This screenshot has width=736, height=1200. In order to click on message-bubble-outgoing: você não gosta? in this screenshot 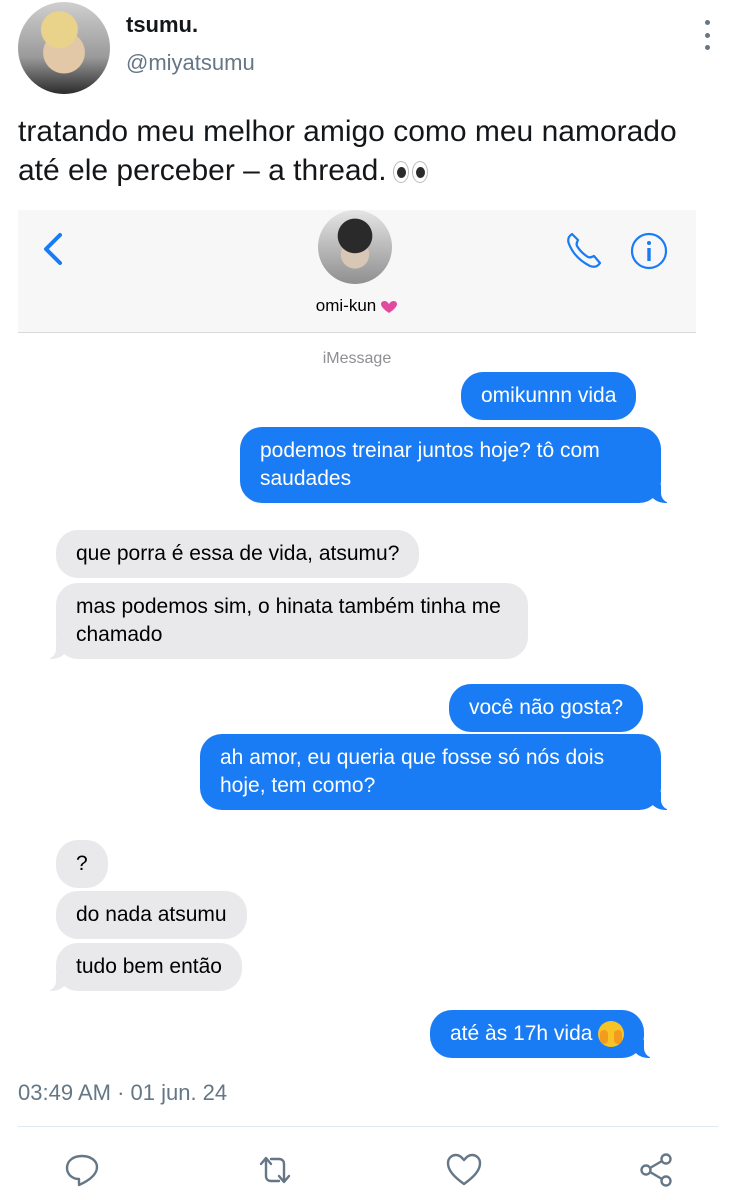, I will do `click(546, 708)`.